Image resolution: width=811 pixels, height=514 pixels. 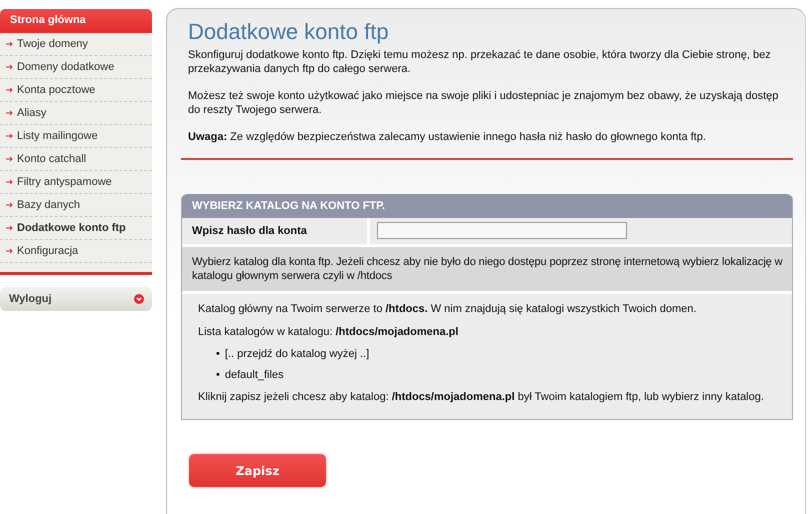 I want to click on description-text: Wybierz katalog dla konta ftp. Jeżeli chcesz aby nie było do niego dostępu poprzez stronę internetową wybierz lokalizację w katalogu głownym serwera czyli w /htdocs, so click(x=487, y=270).